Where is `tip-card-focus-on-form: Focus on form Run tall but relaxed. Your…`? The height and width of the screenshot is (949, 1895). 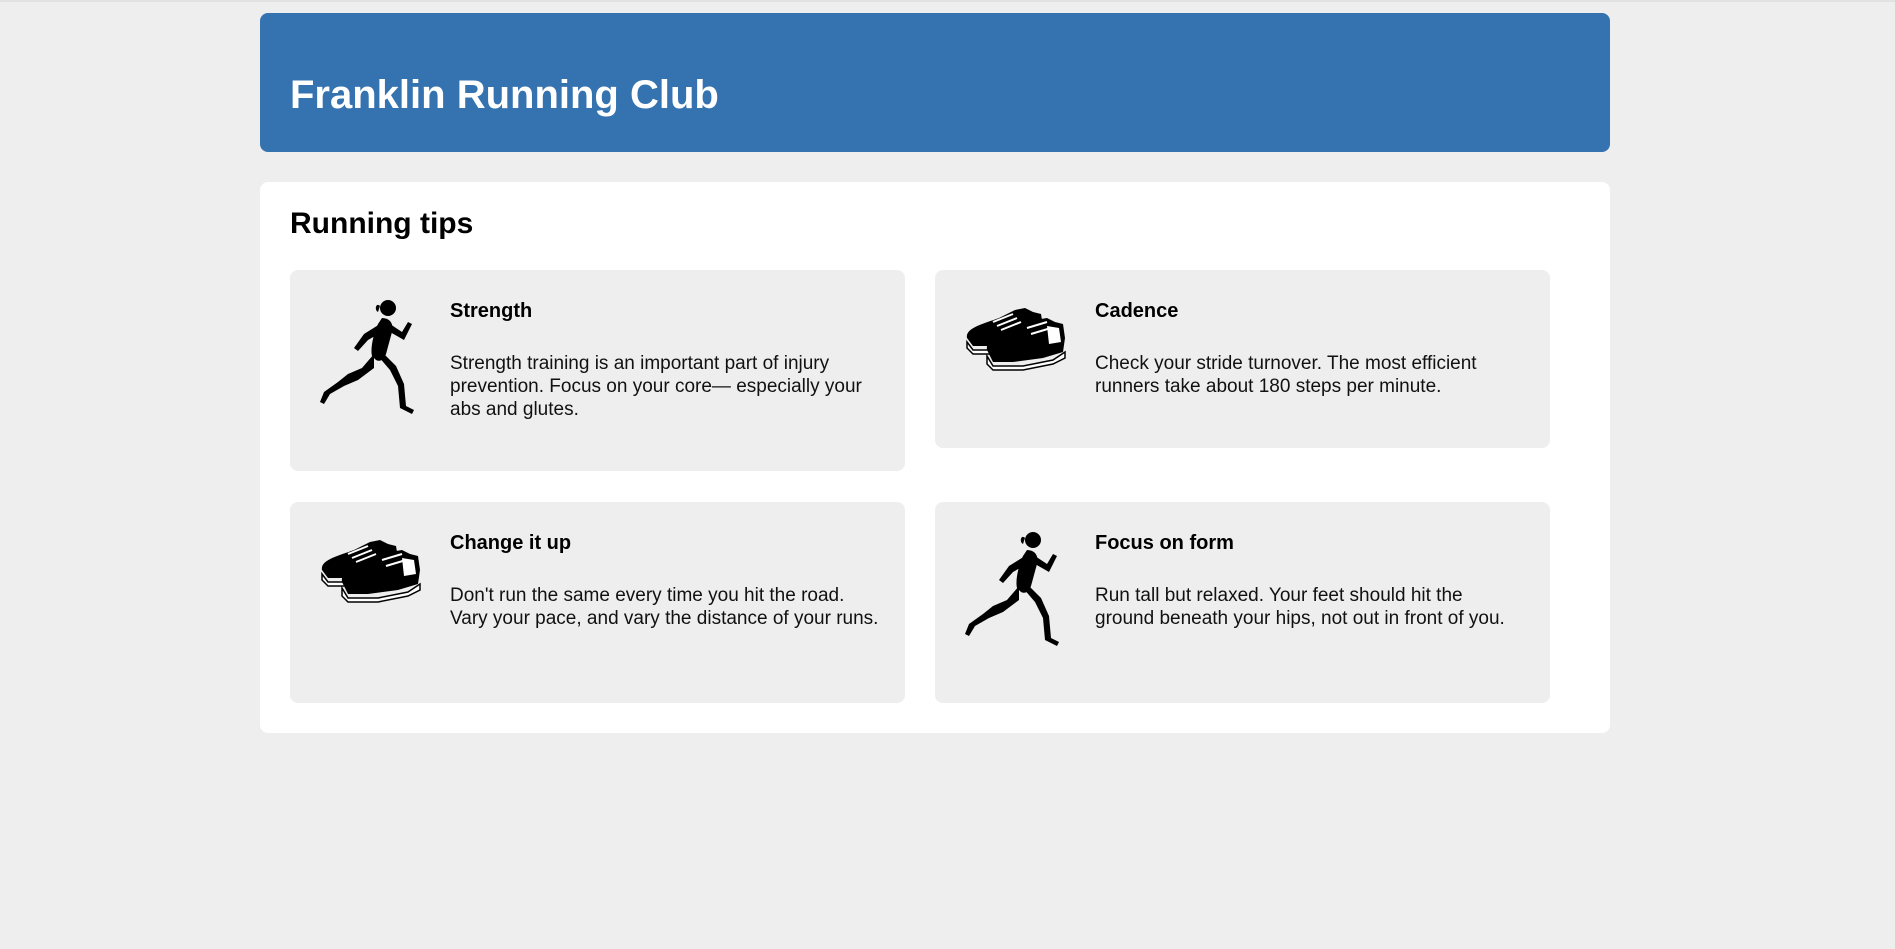 tip-card-focus-on-form: Focus on form Run tall but relaxed. Your… is located at coordinates (1242, 602).